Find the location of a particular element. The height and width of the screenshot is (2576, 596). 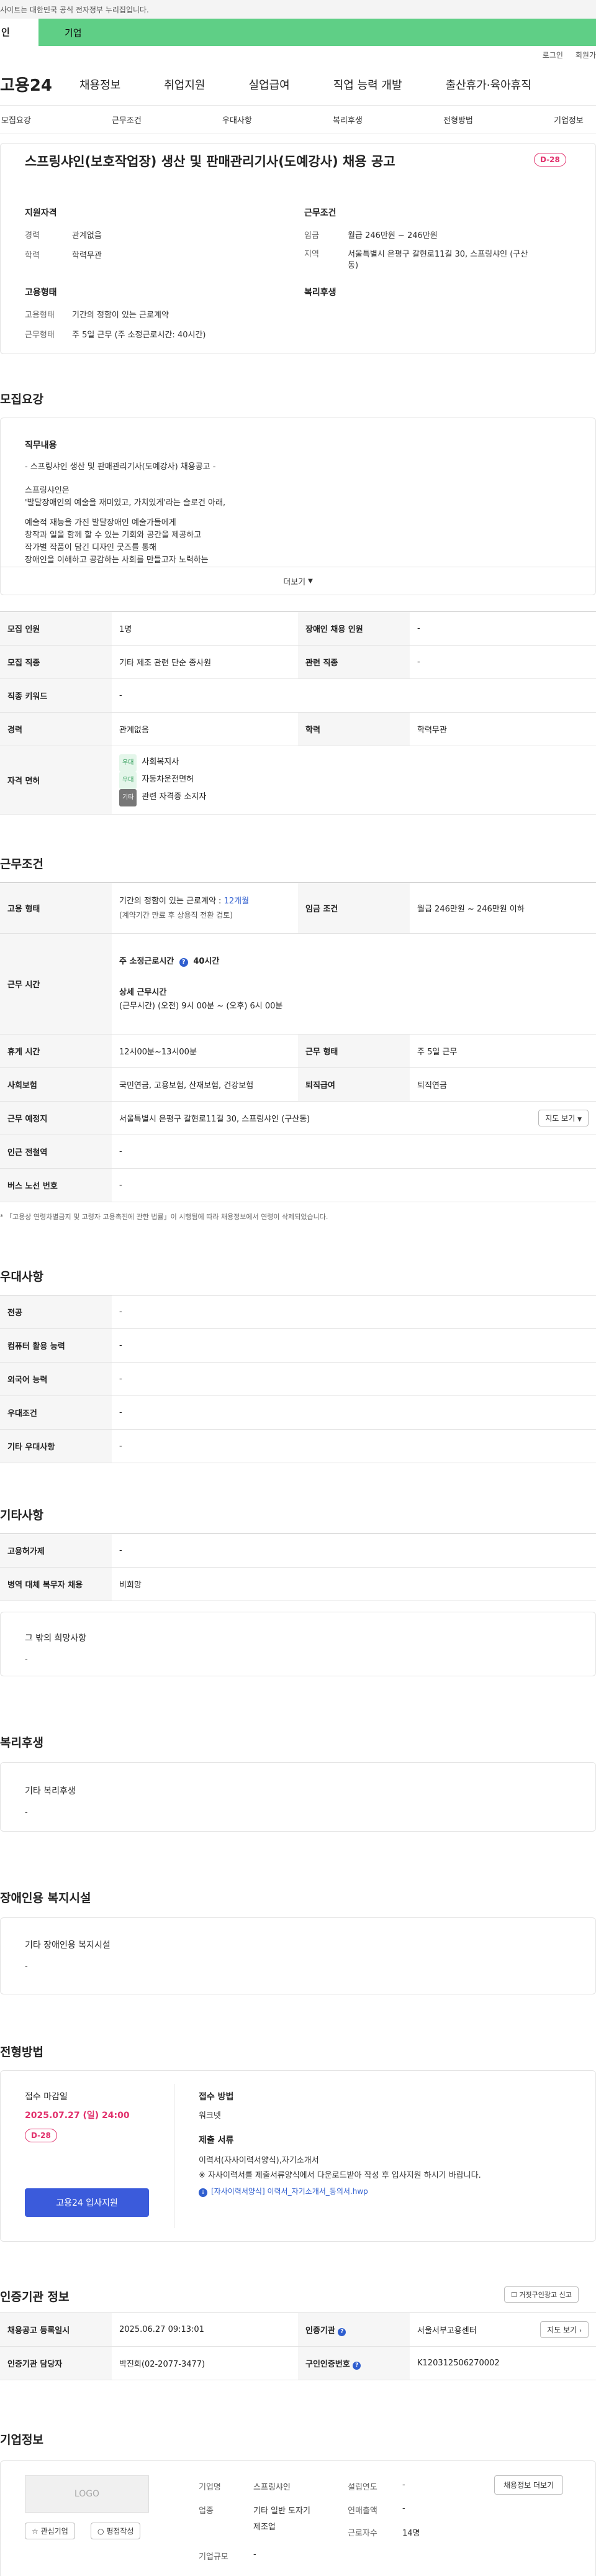

nav-parental-leave: 출산휴가·육아휴직 is located at coordinates (488, 84).